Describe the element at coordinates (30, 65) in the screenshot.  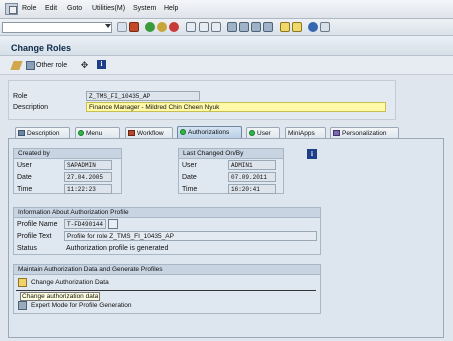
I see `other-role-icon` at that location.